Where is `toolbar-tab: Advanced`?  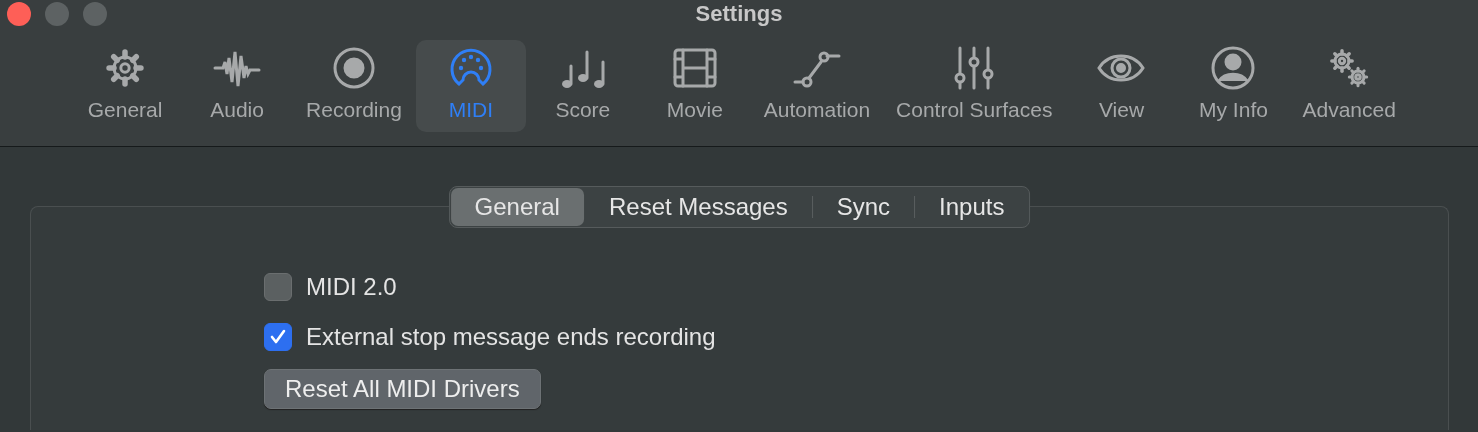
toolbar-tab: Advanced is located at coordinates (1349, 86).